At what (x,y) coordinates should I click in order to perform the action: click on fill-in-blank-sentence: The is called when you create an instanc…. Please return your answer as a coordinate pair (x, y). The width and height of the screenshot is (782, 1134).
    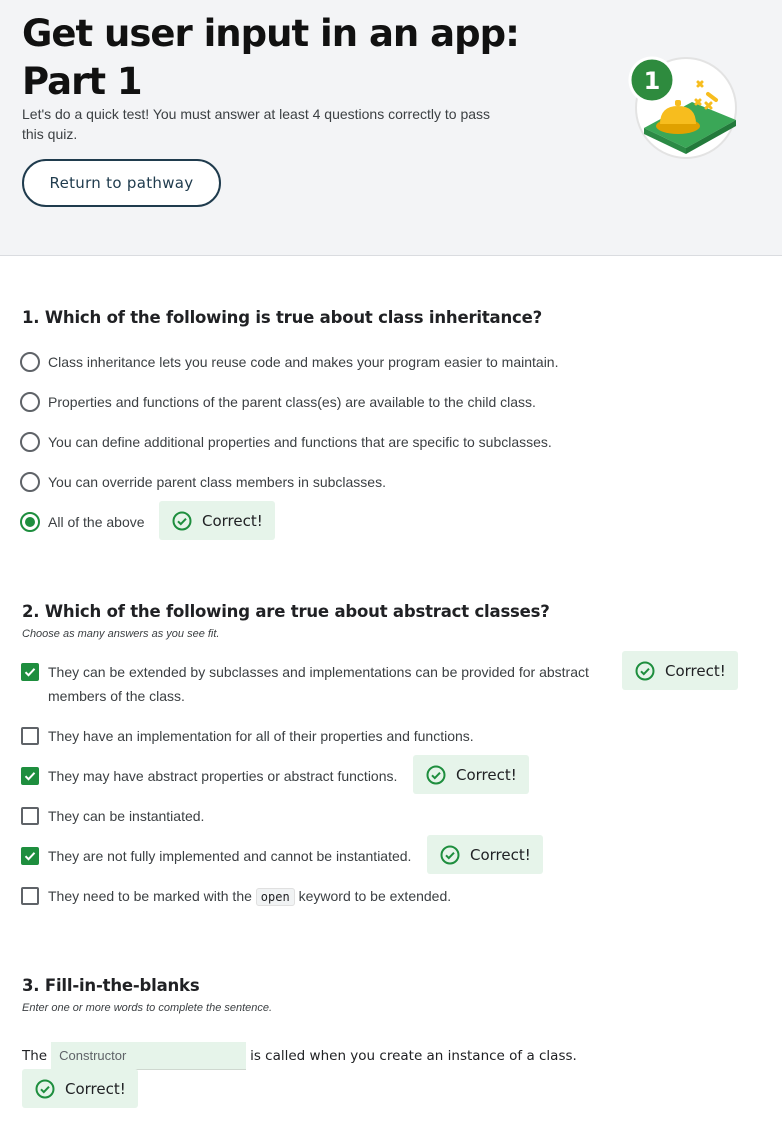
    Looking at the image, I should click on (299, 1056).